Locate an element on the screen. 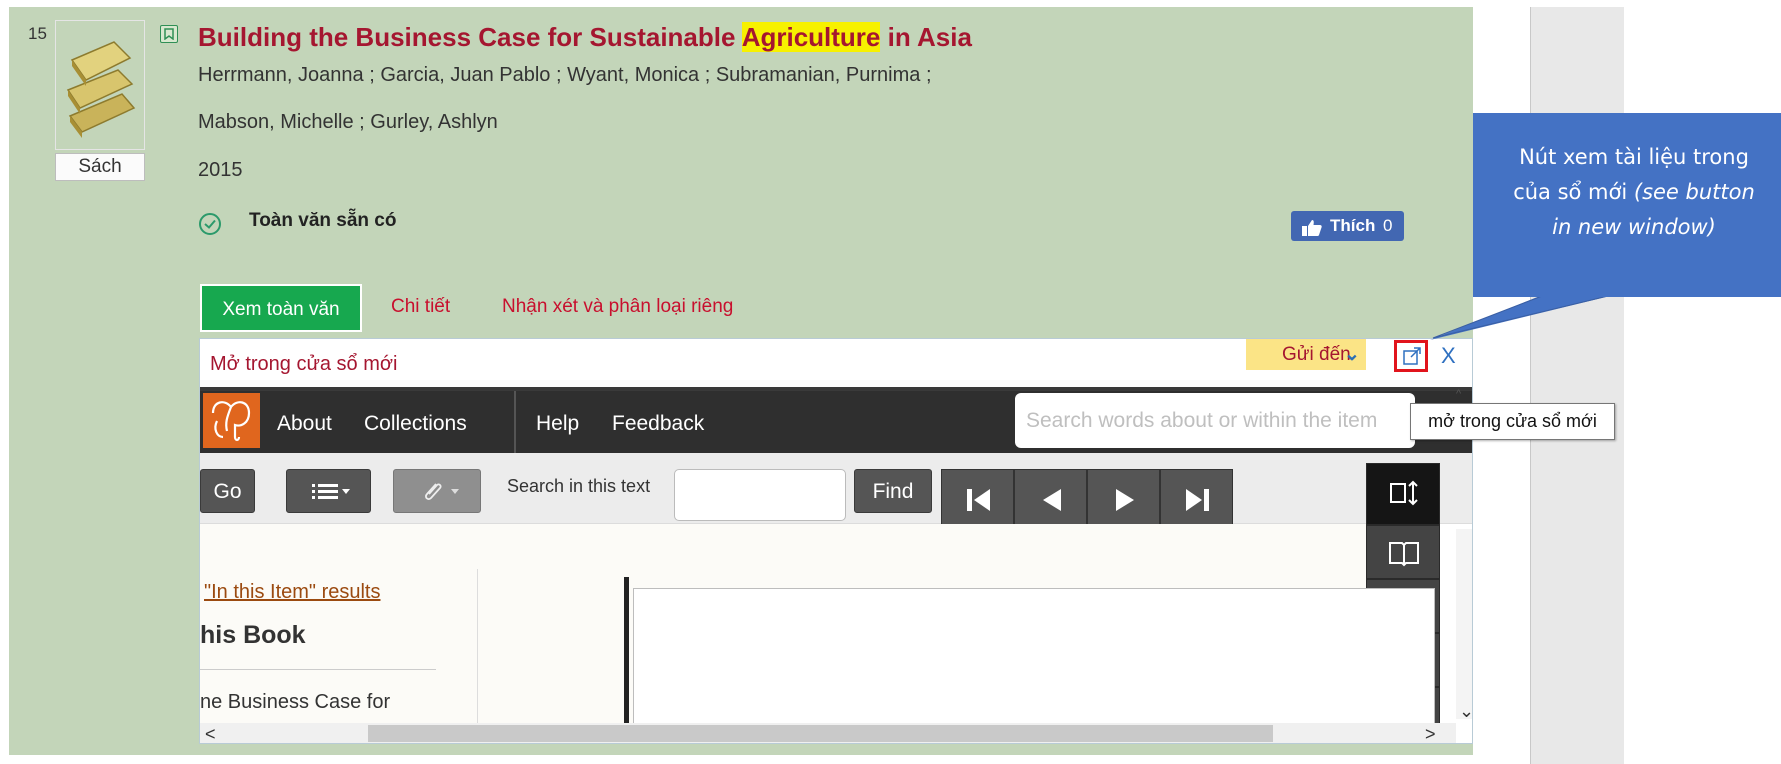 Image resolution: width=1781 pixels, height=764 pixels. send-to-dropdown: Gửi đến ⌄ is located at coordinates (1306, 354).